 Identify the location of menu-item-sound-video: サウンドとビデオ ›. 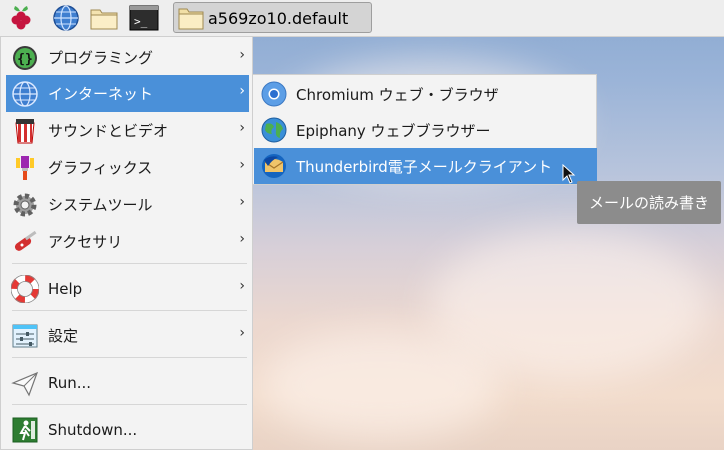
(127, 130).